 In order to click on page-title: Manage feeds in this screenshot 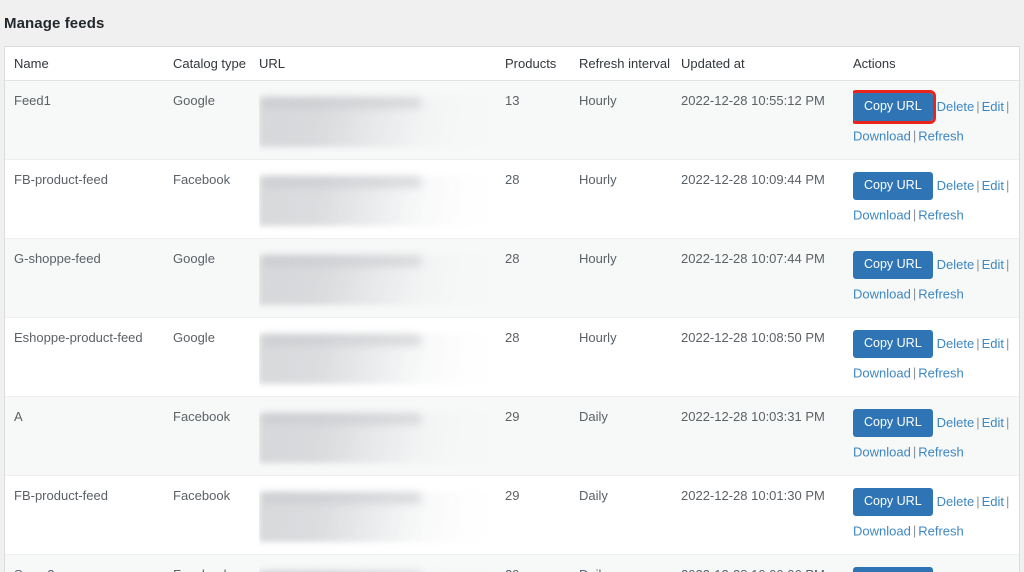, I will do `click(54, 23)`.